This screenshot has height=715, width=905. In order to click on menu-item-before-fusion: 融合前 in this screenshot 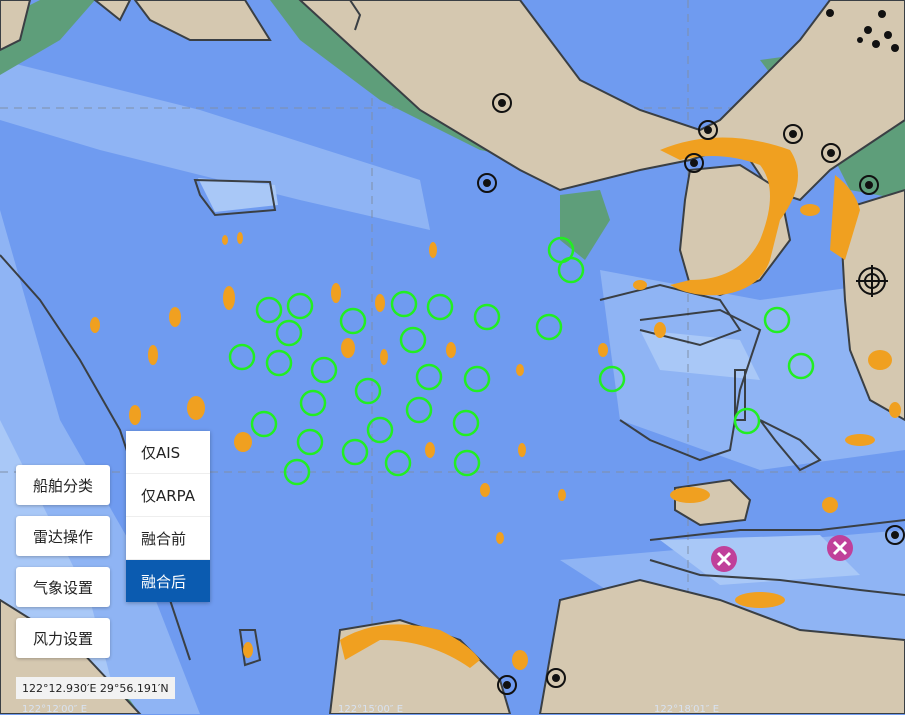, I will do `click(168, 538)`.